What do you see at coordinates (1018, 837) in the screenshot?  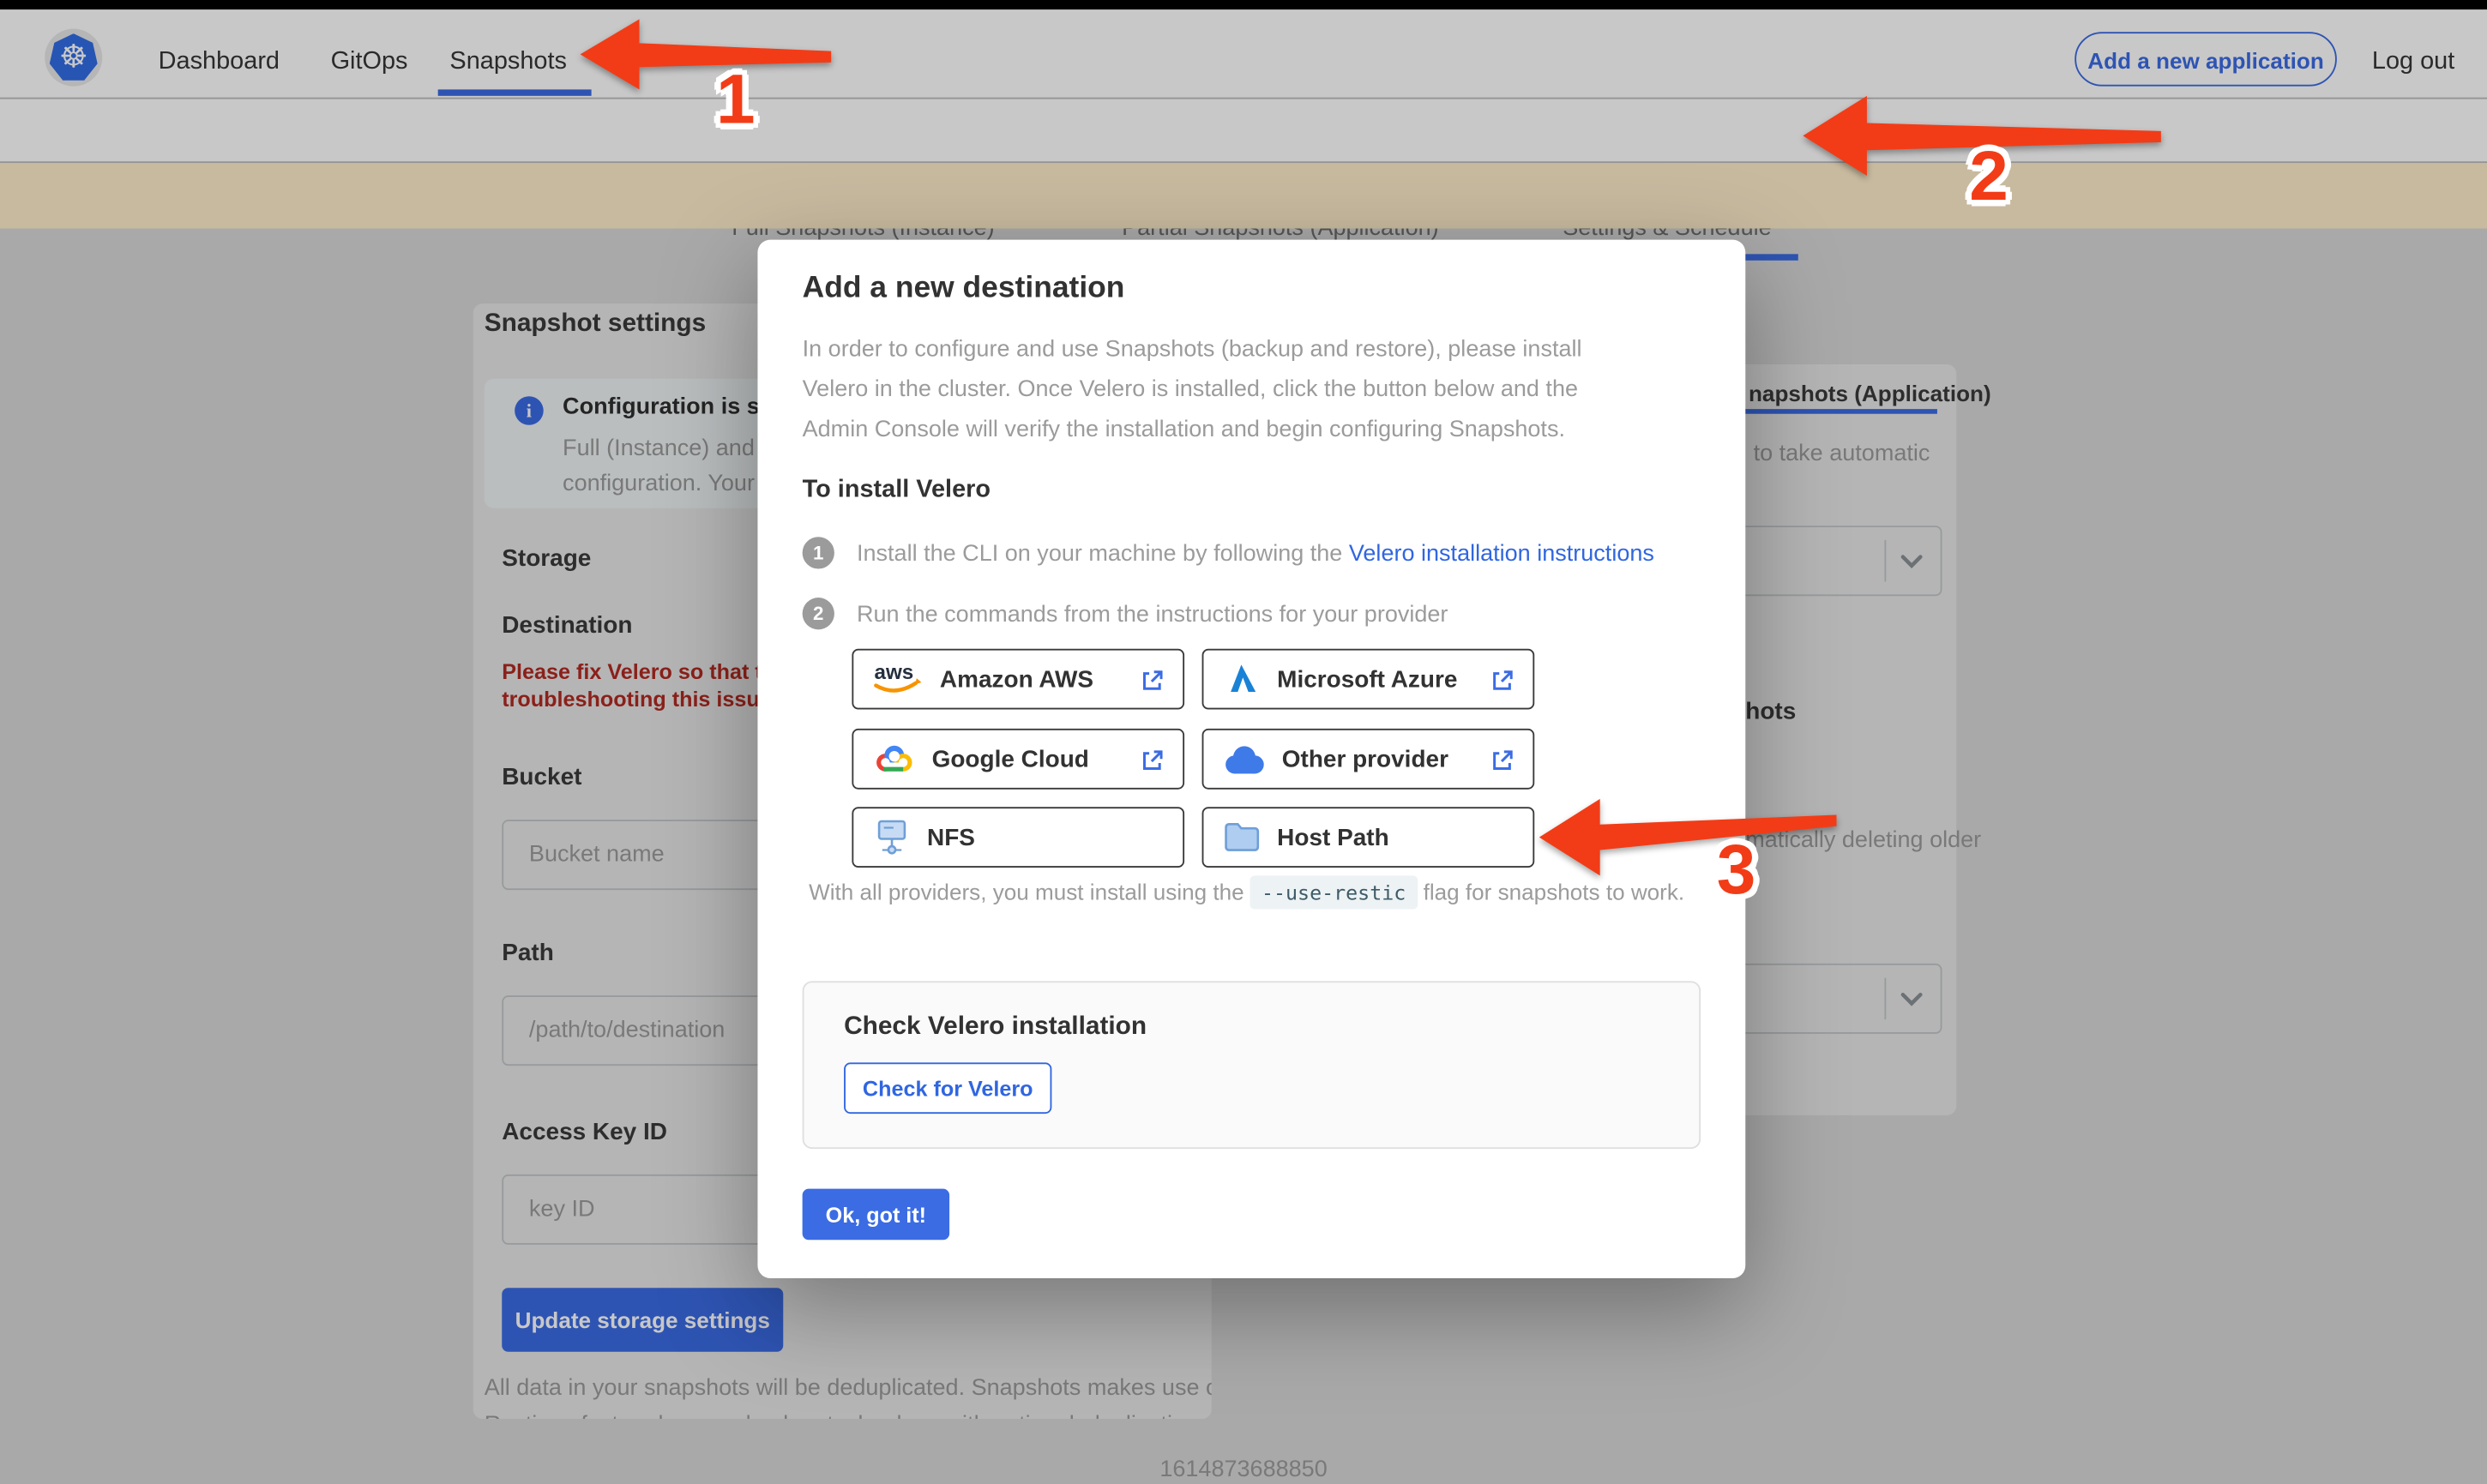 I see `provider-button-nfs: NFS` at bounding box center [1018, 837].